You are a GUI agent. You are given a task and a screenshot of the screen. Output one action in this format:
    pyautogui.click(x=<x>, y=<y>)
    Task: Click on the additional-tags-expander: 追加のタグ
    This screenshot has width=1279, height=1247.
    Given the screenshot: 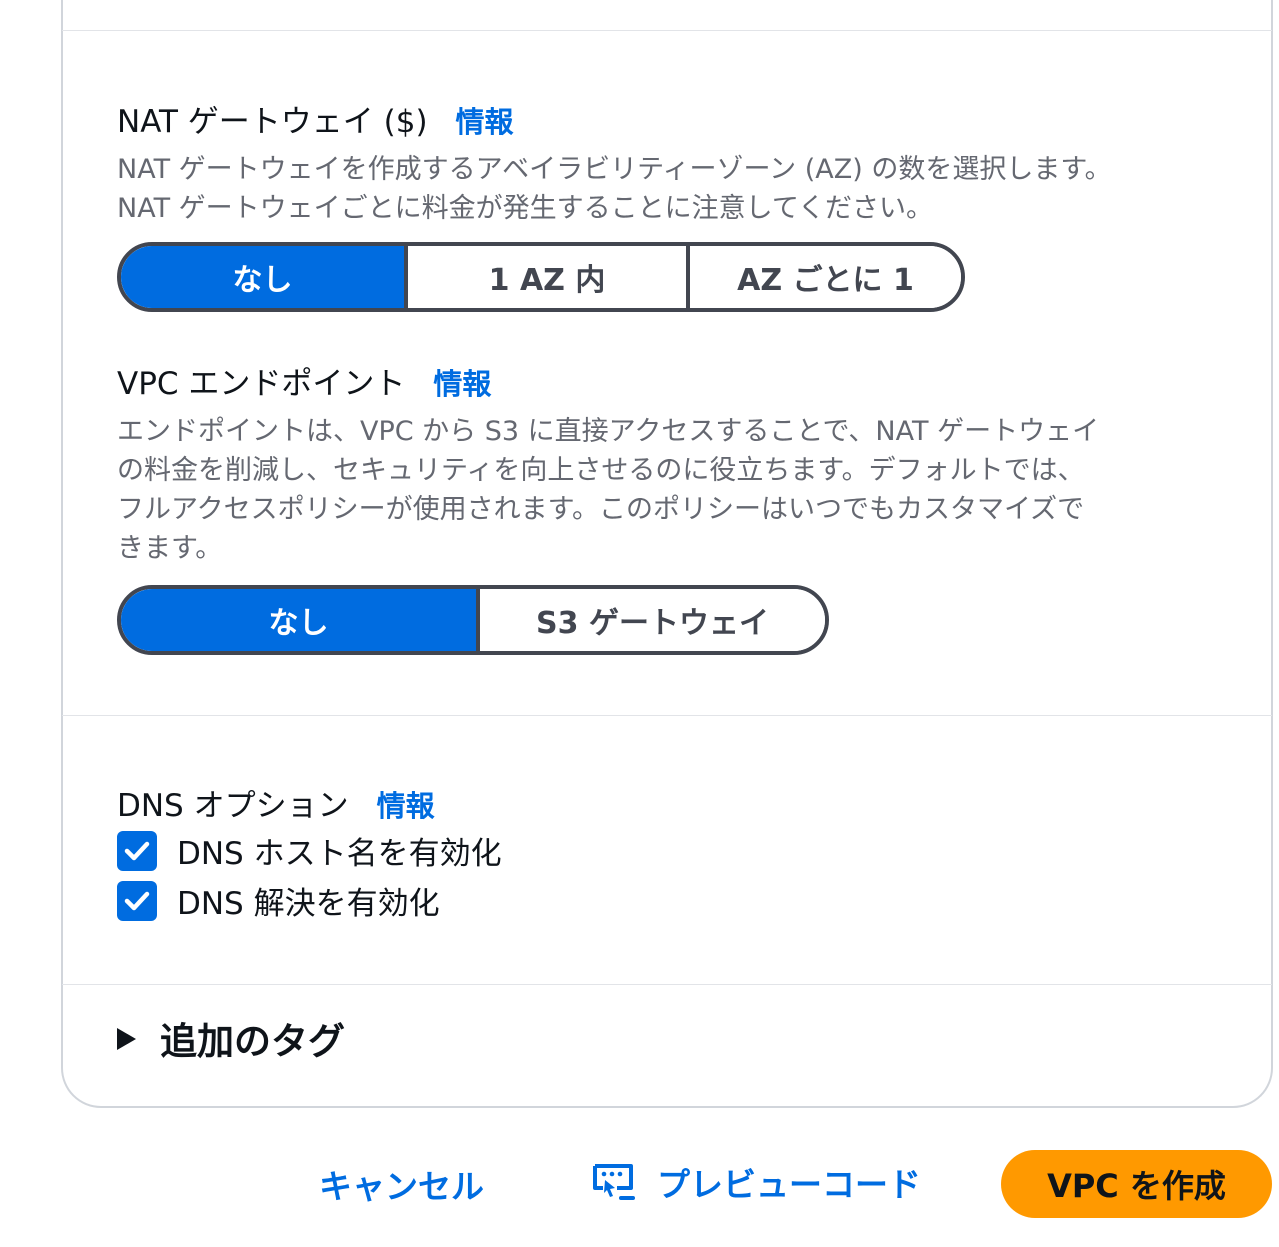 What is the action you would take?
    pyautogui.click(x=231, y=1038)
    